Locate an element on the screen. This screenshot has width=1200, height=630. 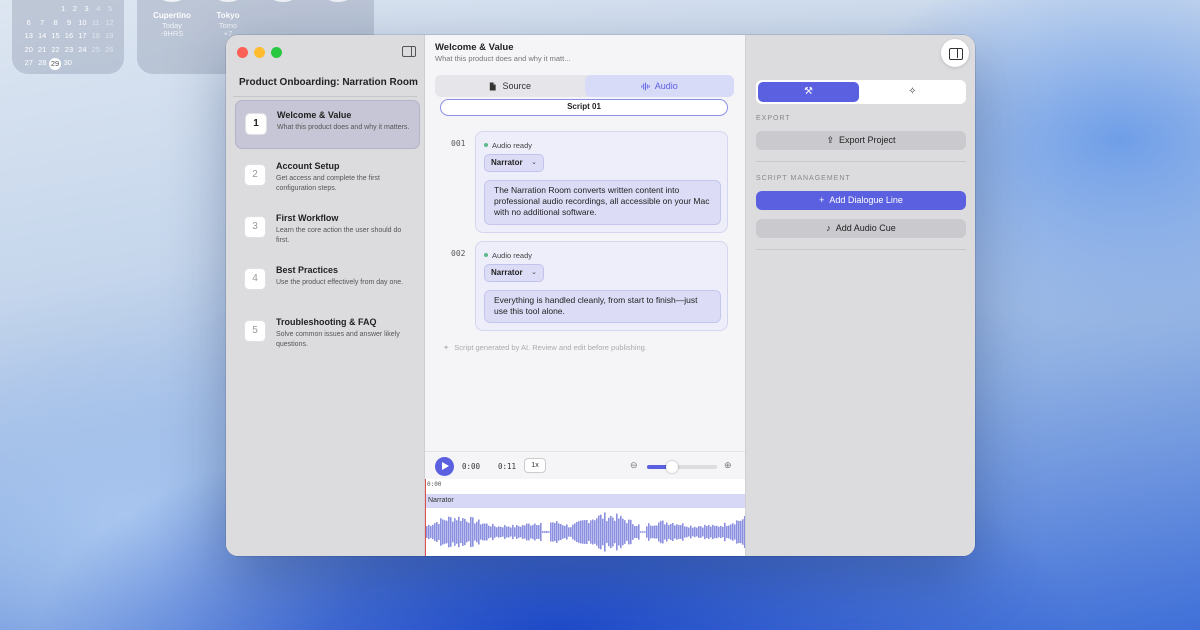
step-title: Account Setup is located at coordinates (308, 166).